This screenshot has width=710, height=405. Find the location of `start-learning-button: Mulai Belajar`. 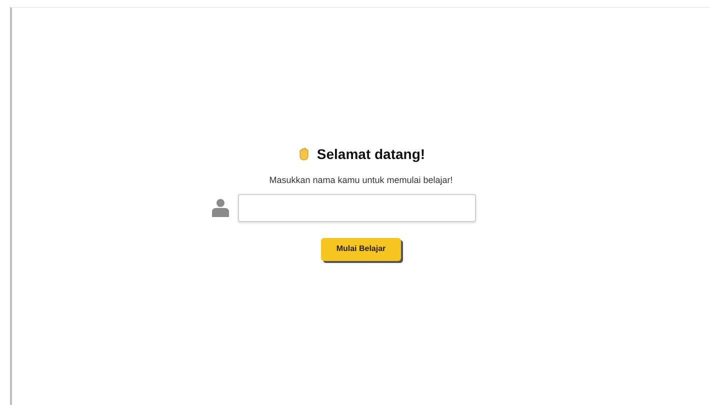

start-learning-button: Mulai Belajar is located at coordinates (361, 249).